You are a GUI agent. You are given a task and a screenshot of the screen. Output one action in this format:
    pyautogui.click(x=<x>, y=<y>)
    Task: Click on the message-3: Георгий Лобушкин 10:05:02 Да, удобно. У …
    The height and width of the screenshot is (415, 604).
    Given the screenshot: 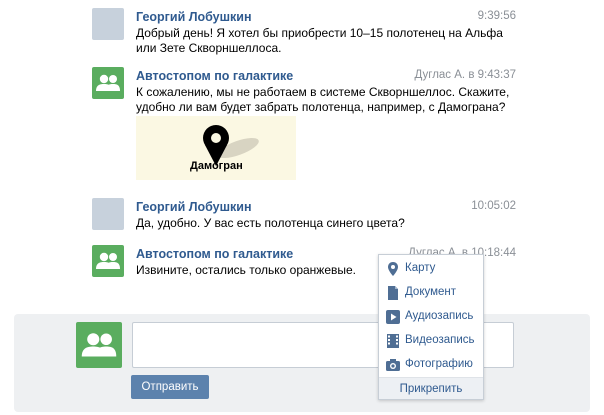 What is the action you would take?
    pyautogui.click(x=304, y=216)
    